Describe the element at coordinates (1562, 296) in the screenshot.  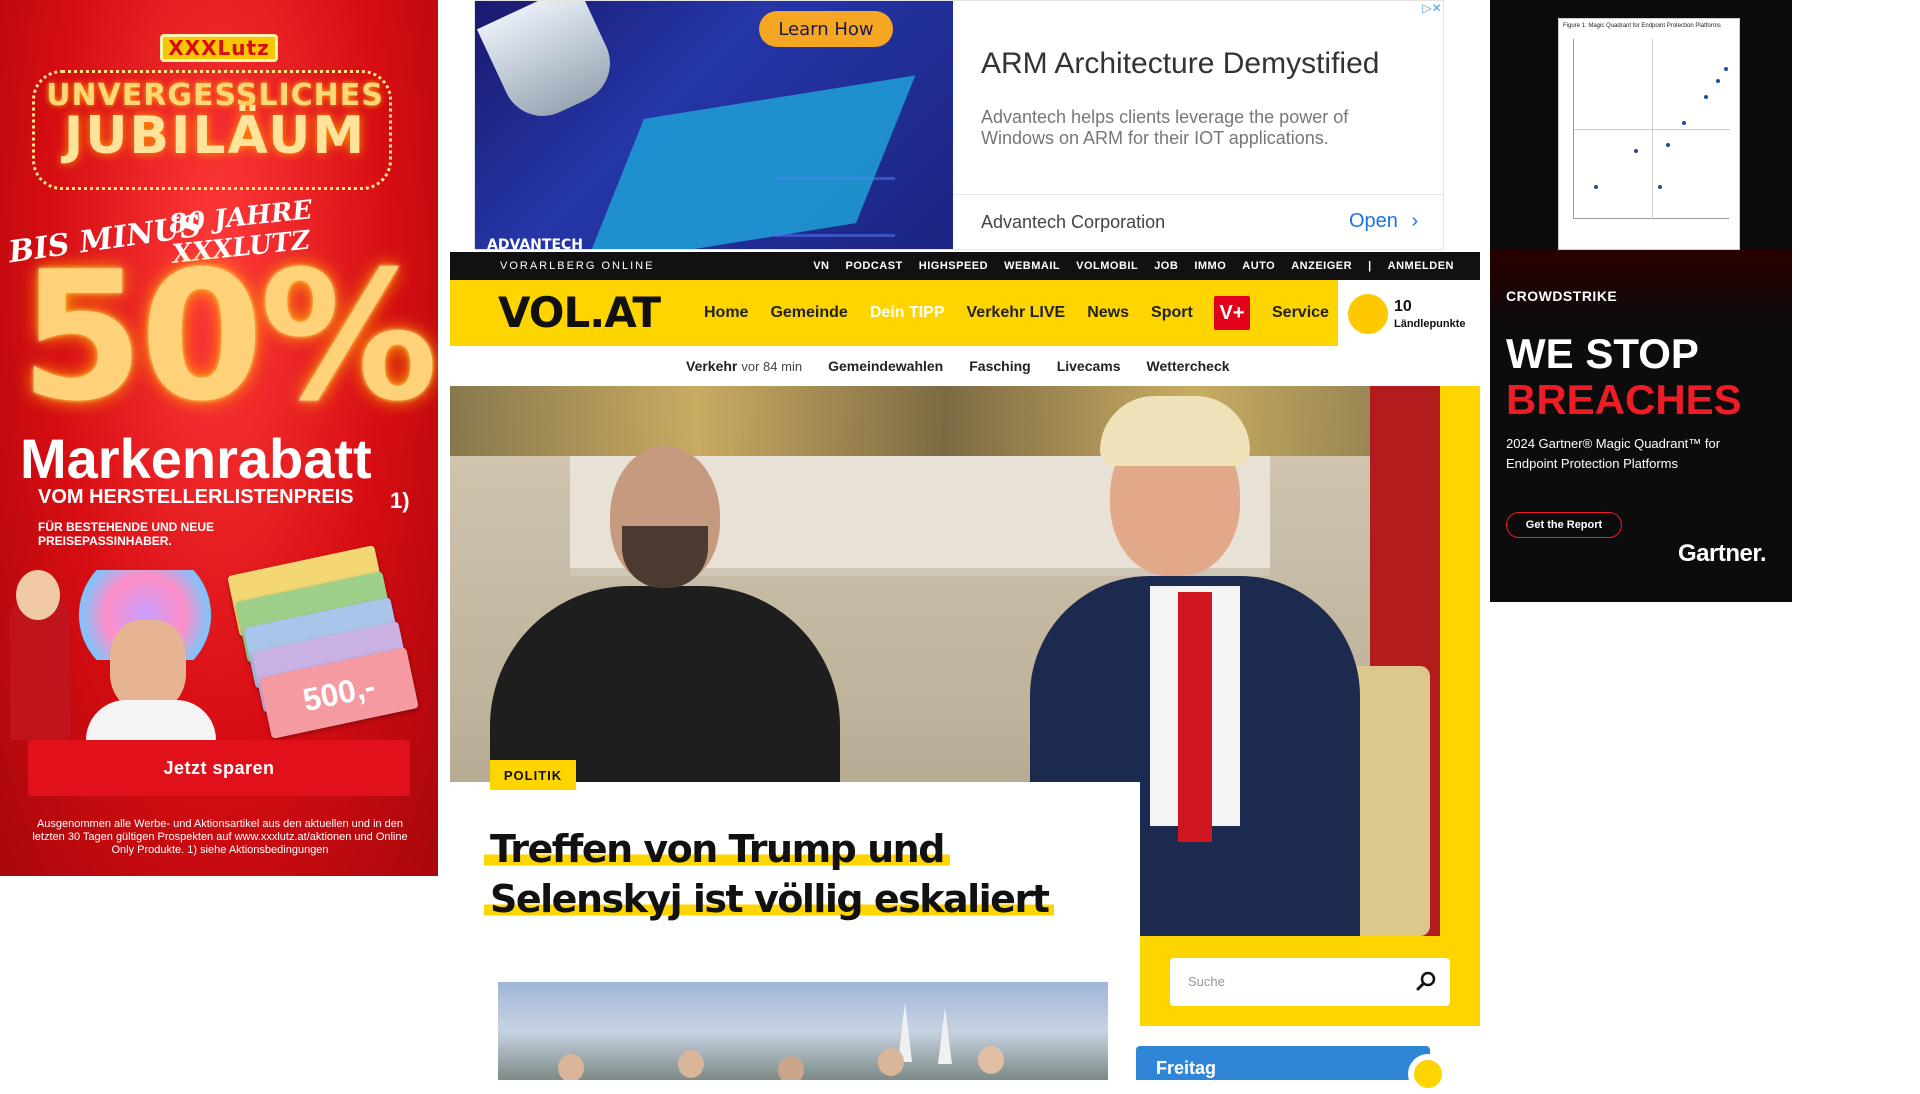
I see `crowdstrike-logo: CROWDSTRIKE` at that location.